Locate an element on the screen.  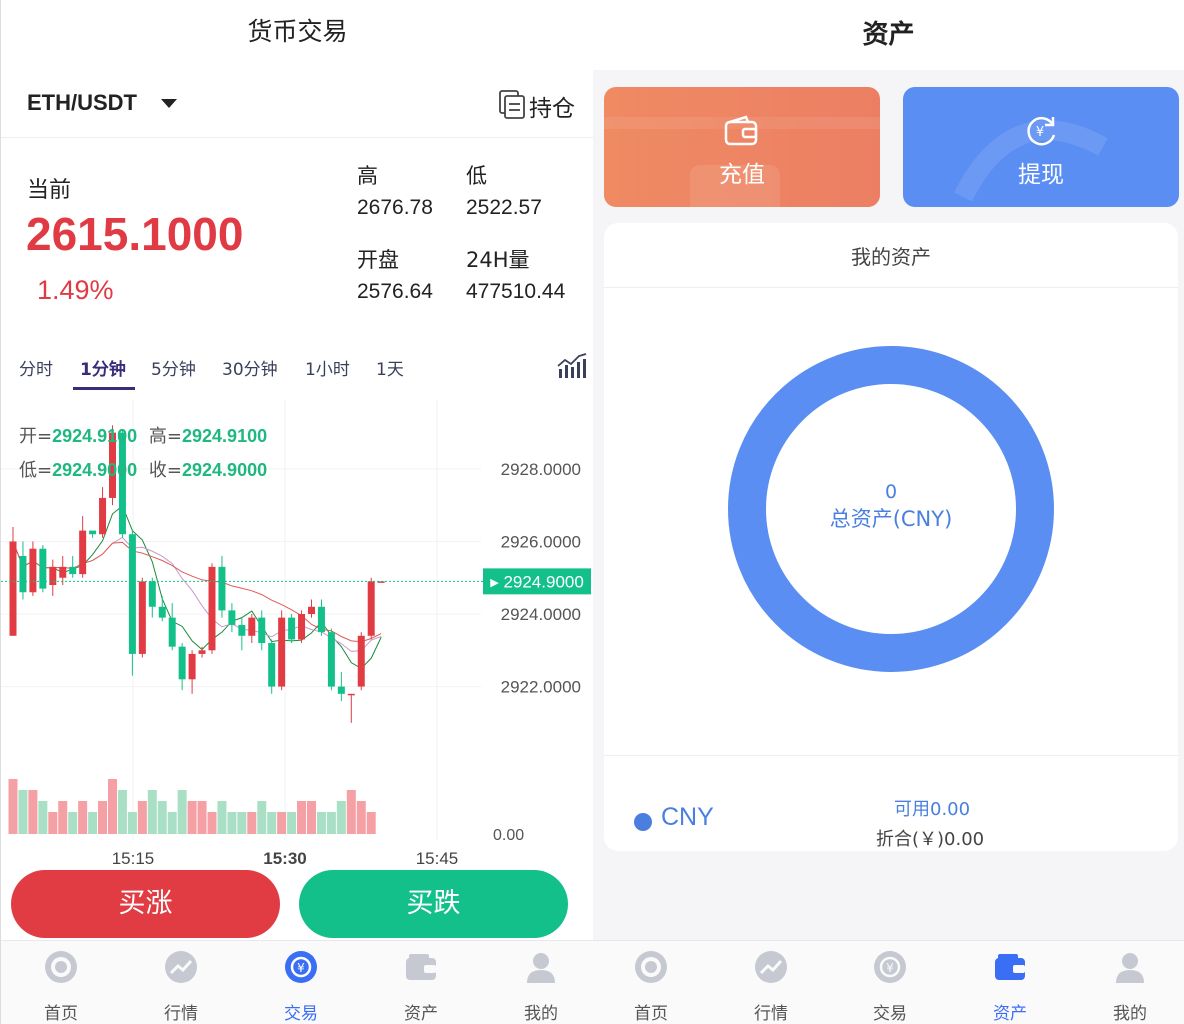
holdings-icon is located at coordinates (512, 104).